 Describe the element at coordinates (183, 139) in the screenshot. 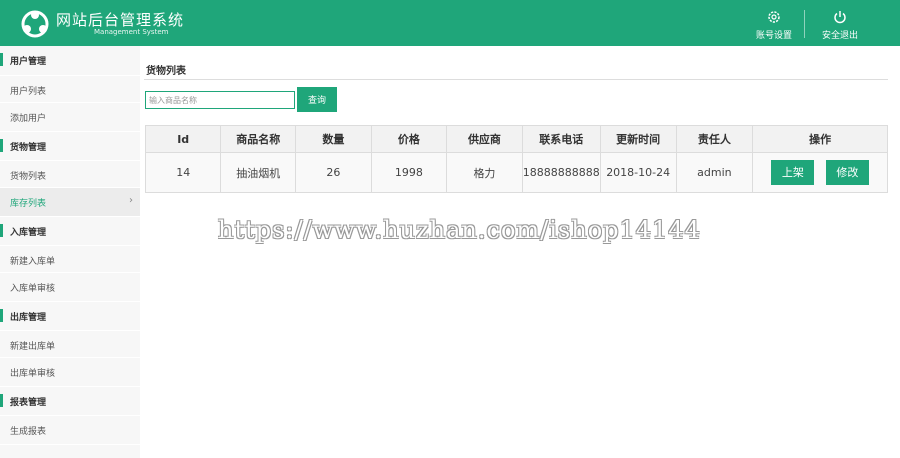

I see `col-header-id: Id` at that location.